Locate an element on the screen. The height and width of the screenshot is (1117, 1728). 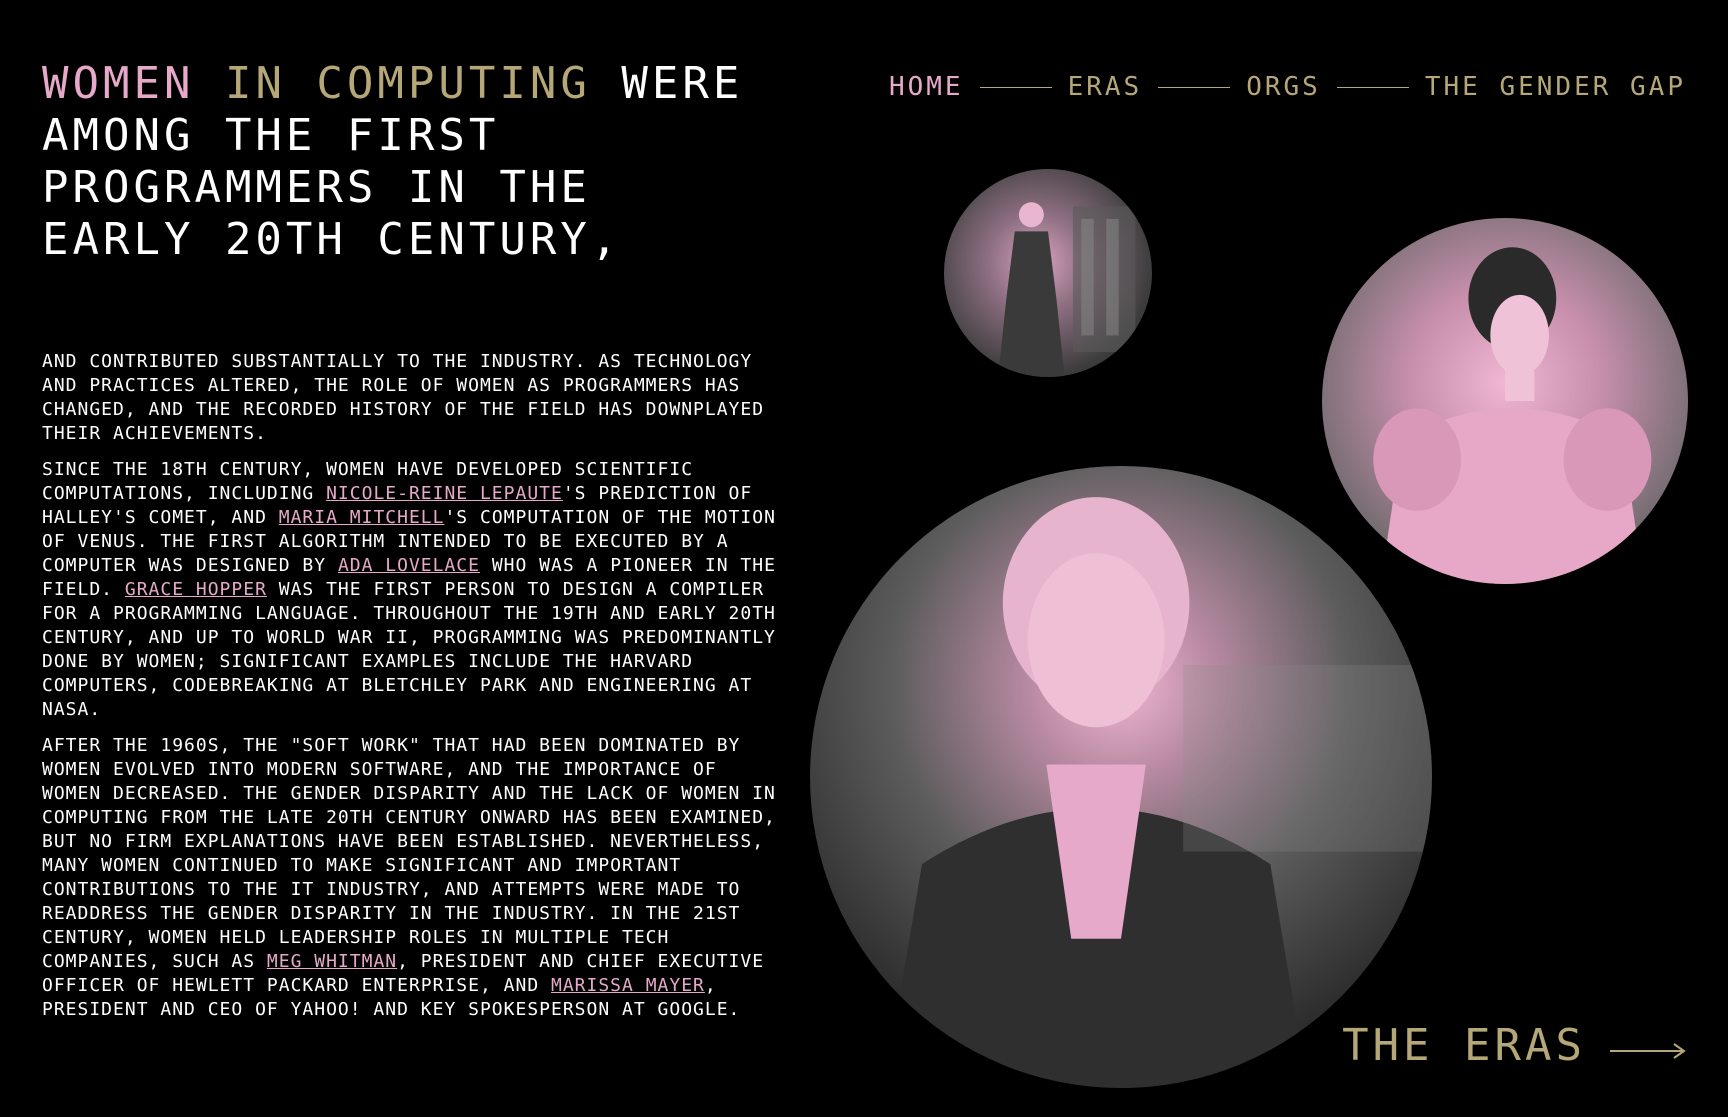
the-eras-label: THE ERAS is located at coordinates (1464, 1045).